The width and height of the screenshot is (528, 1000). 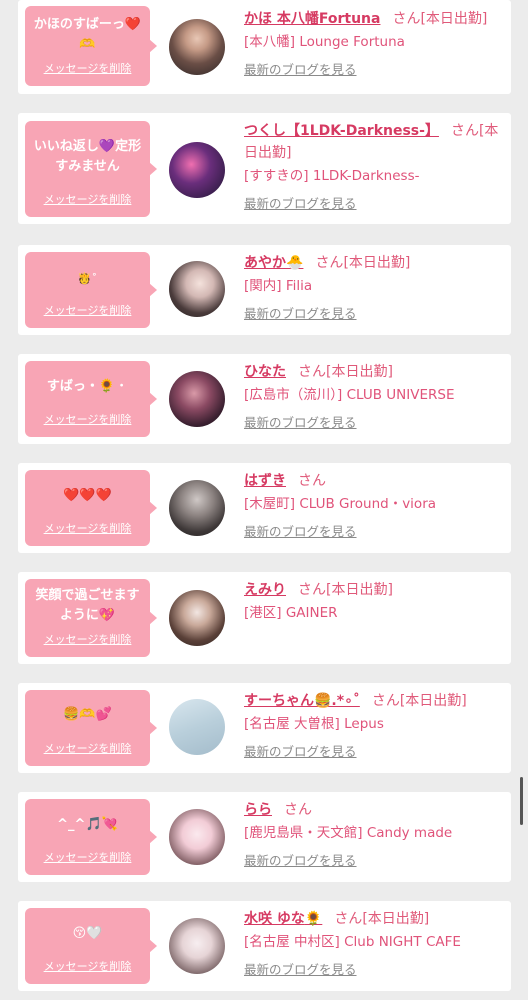 What do you see at coordinates (348, 833) in the screenshot?
I see `shop-name: [鹿児島県・天文館] Candy made` at bounding box center [348, 833].